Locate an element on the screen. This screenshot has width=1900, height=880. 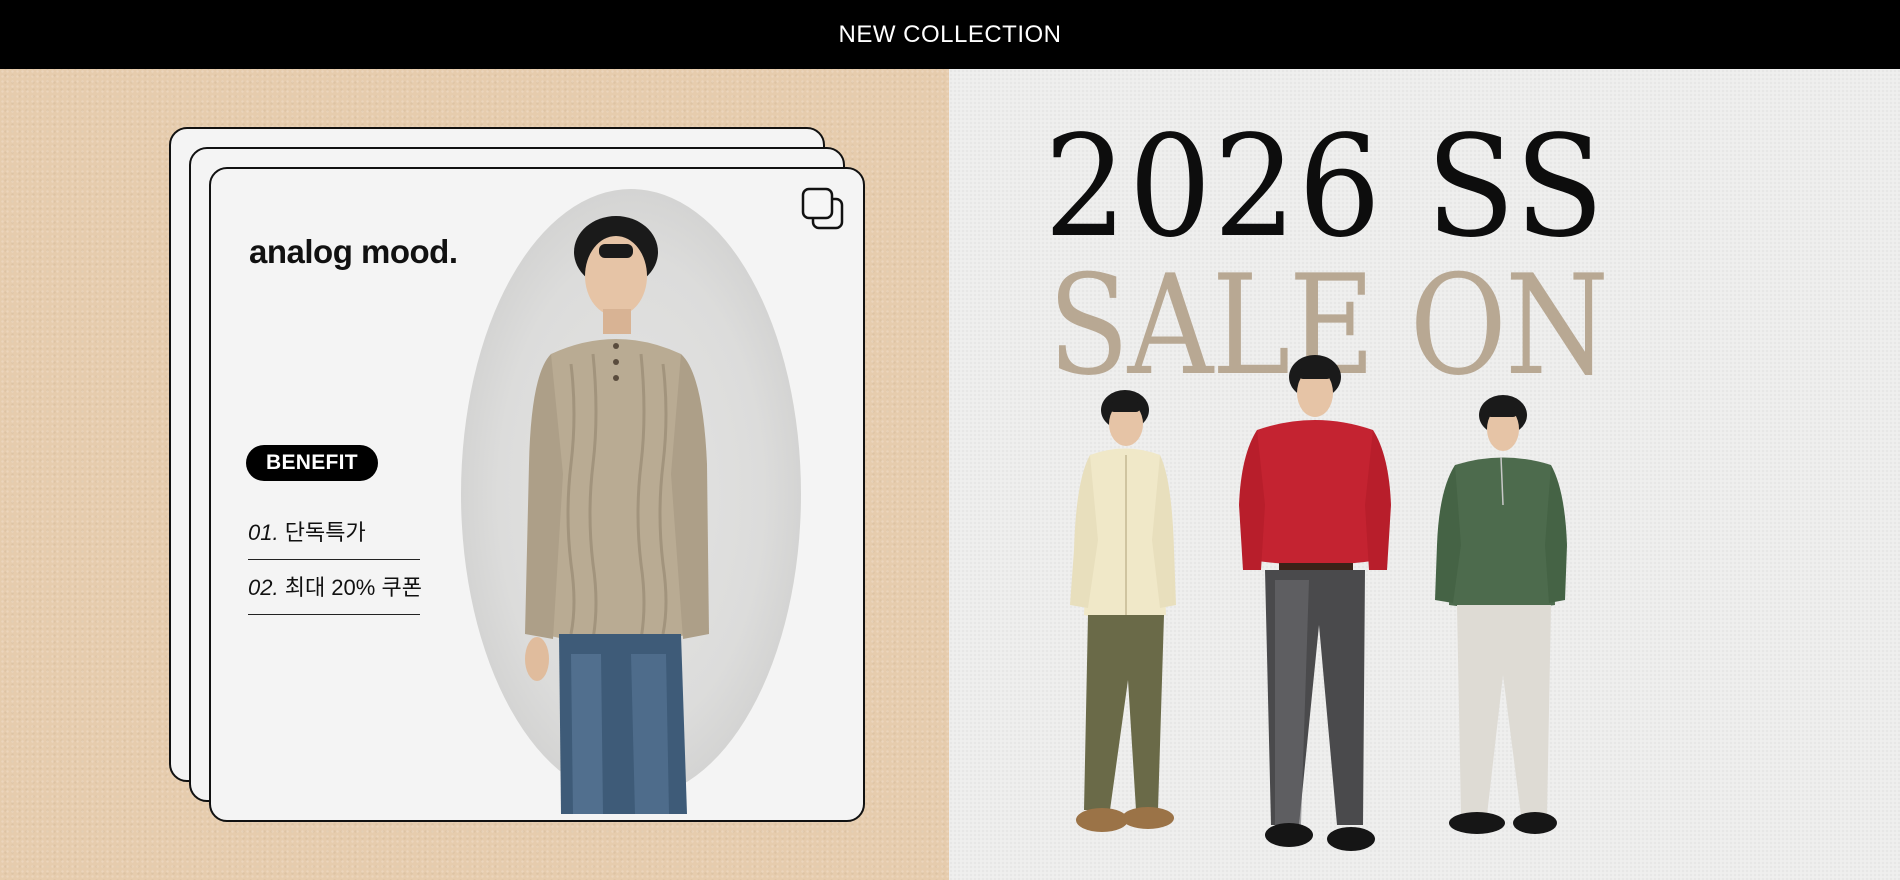
model-photo is located at coordinates (617, 515).